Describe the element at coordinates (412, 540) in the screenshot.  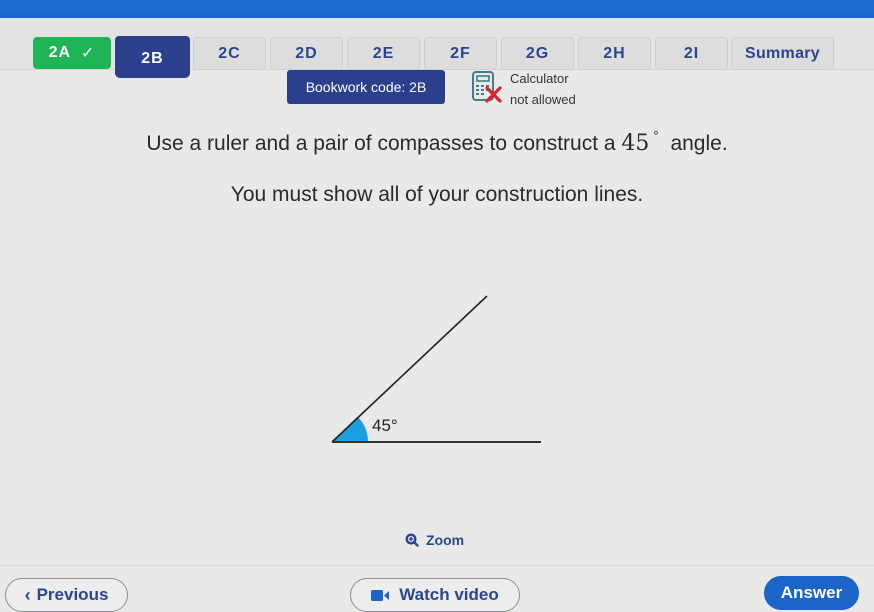
I see `magnifier-icon` at that location.